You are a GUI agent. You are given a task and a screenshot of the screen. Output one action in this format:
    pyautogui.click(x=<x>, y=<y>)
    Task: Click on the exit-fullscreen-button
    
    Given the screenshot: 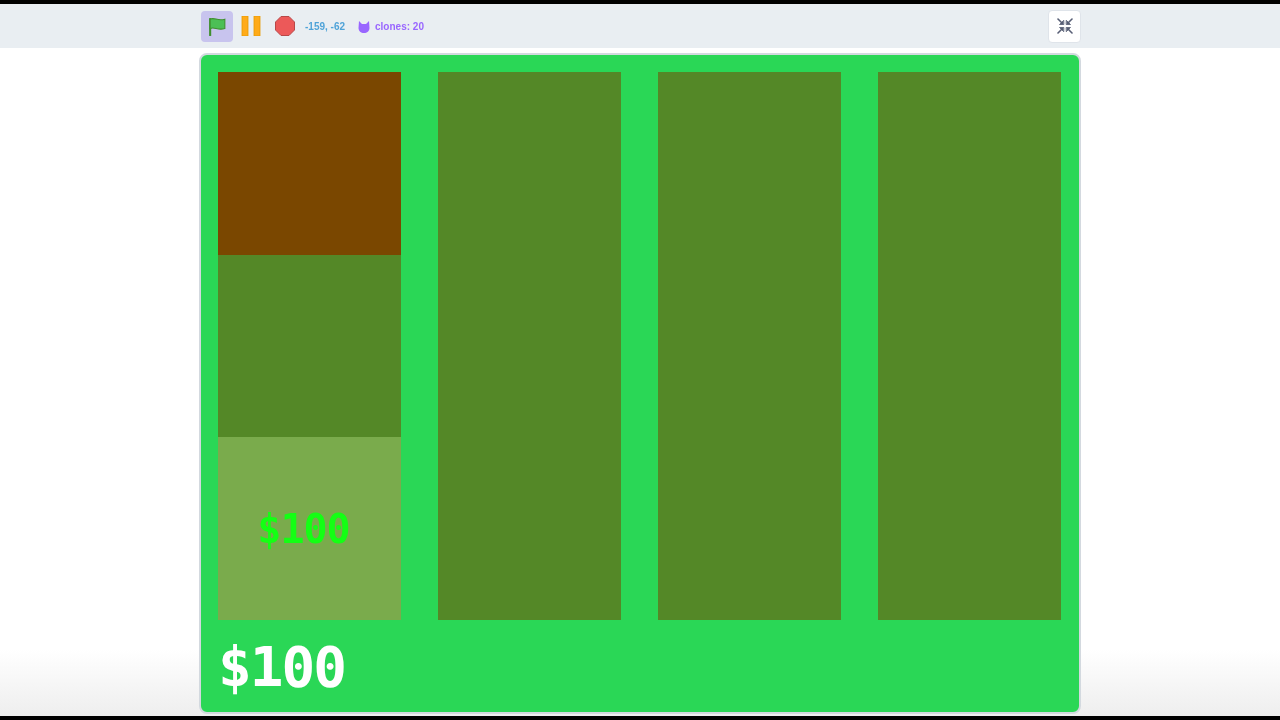 What is the action you would take?
    pyautogui.click(x=1064, y=26)
    